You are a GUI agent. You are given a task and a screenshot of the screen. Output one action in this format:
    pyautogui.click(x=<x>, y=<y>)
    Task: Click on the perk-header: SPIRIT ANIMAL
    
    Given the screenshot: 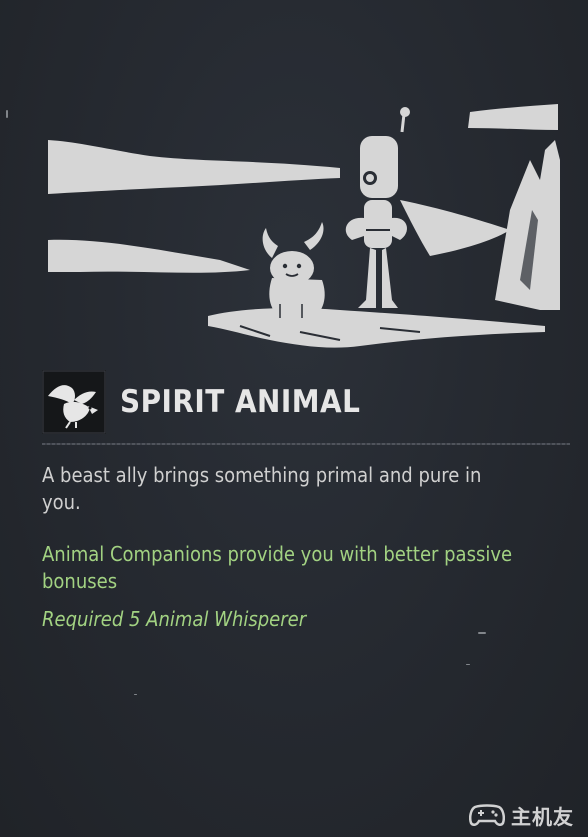 What is the action you would take?
    pyautogui.click(x=302, y=402)
    